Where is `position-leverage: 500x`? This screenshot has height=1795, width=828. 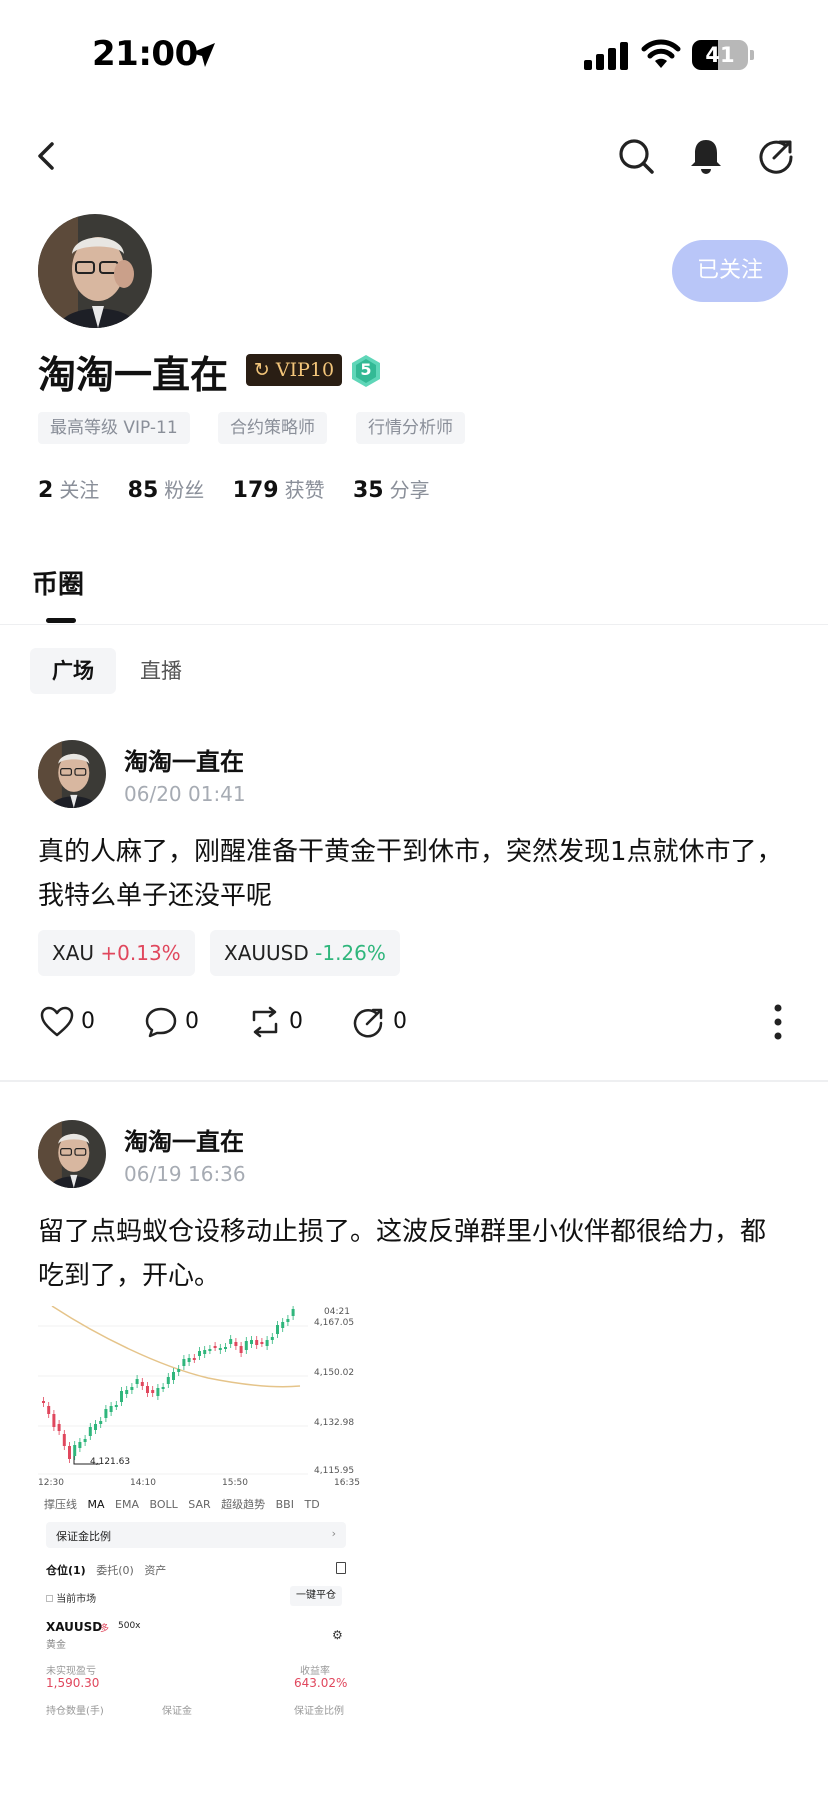
position-leverage: 500x is located at coordinates (129, 1626).